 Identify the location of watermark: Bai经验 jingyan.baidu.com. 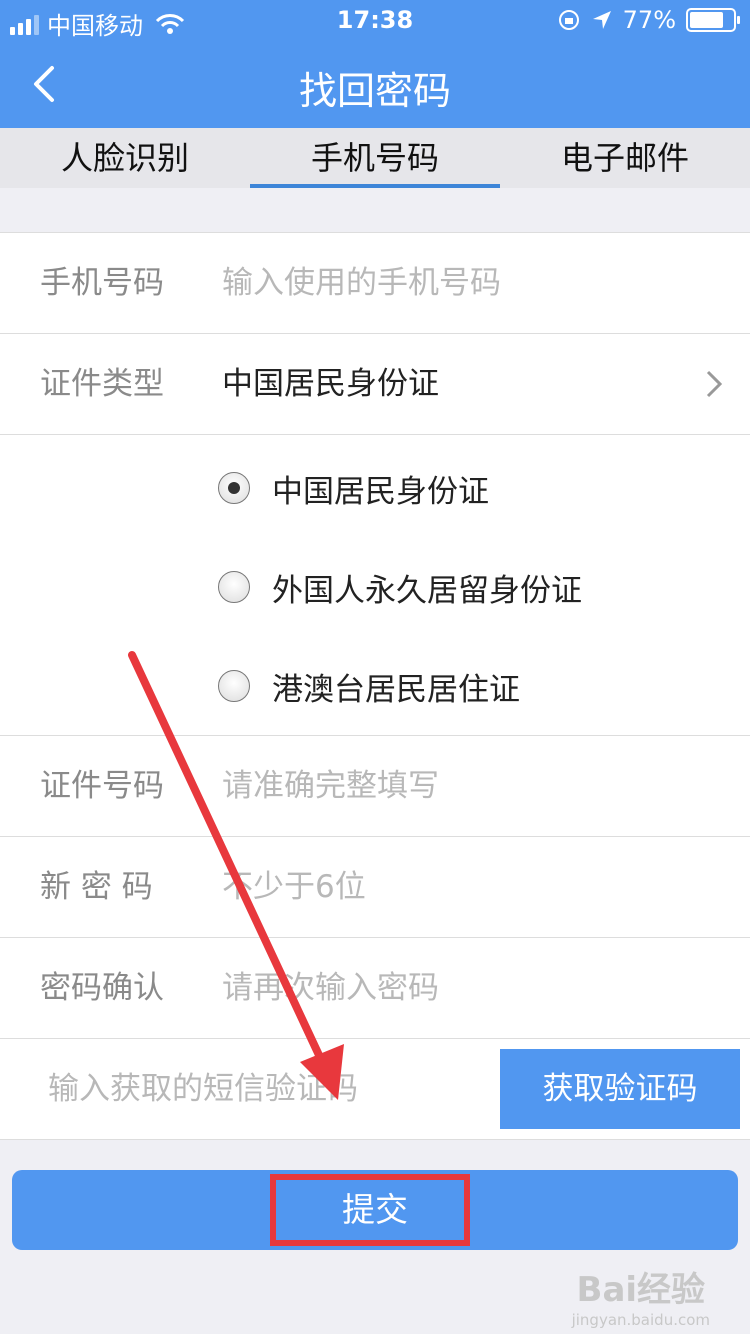
(641, 1295).